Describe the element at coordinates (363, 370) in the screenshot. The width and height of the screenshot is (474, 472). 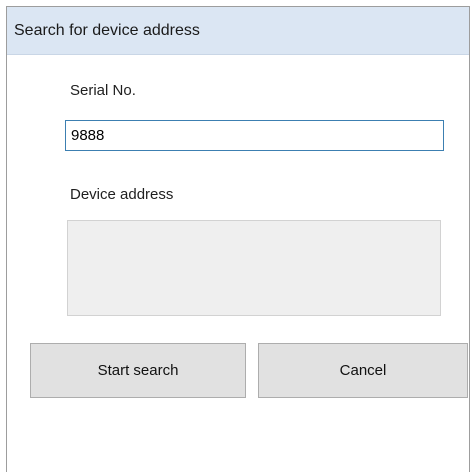
I see `cancel-button: Cancel` at that location.